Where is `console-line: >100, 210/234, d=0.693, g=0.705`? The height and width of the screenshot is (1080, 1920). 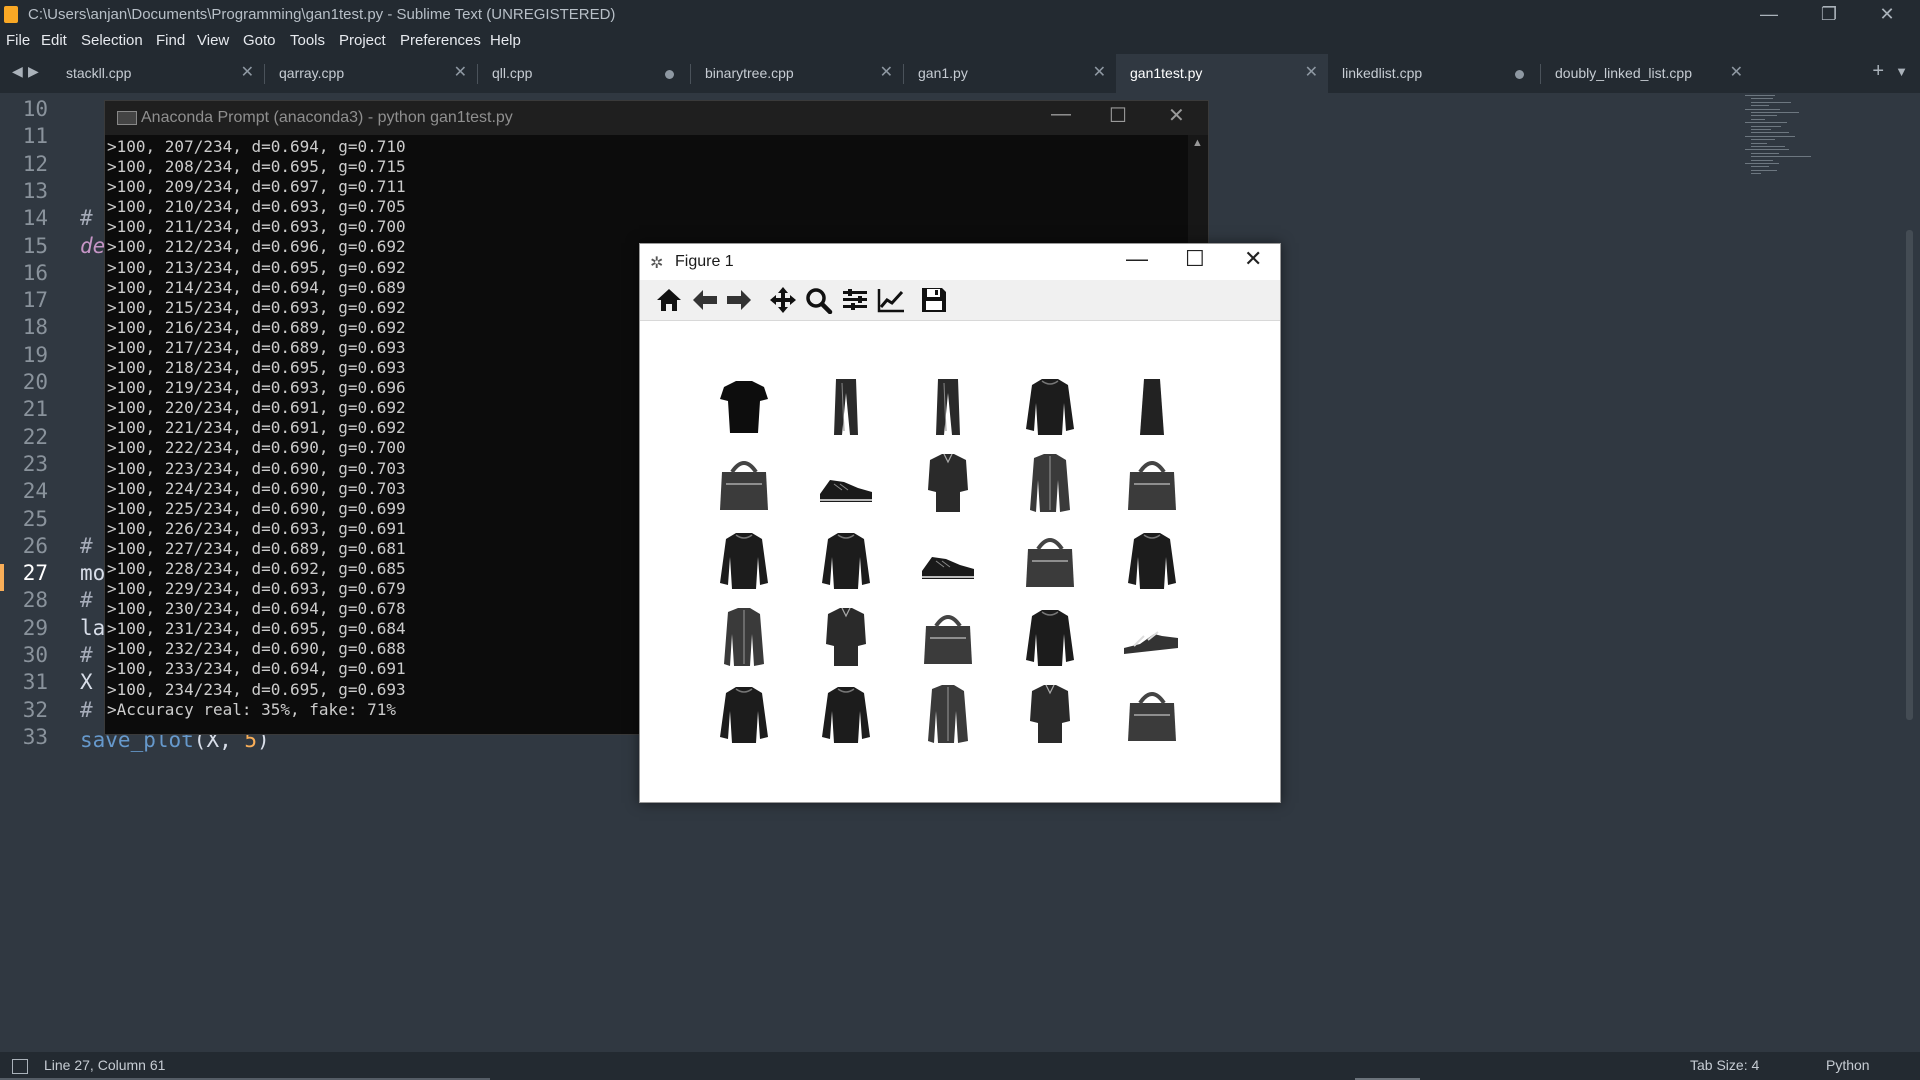 console-line: >100, 210/234, d=0.693, g=0.705 is located at coordinates (256, 207).